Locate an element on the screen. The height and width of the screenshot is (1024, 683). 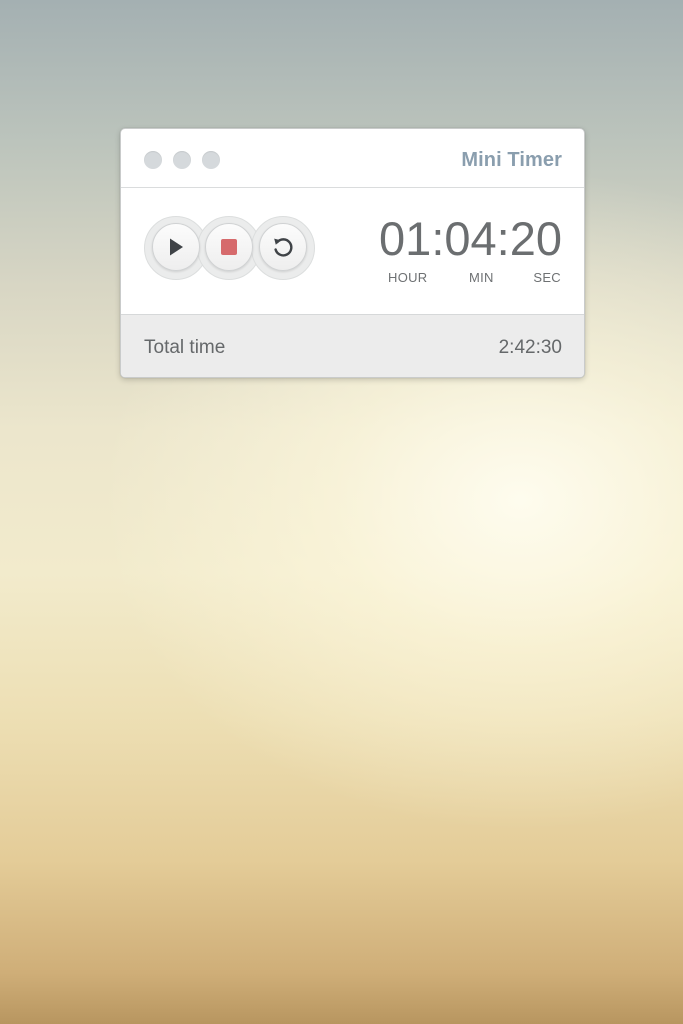
stop-icon is located at coordinates (229, 247).